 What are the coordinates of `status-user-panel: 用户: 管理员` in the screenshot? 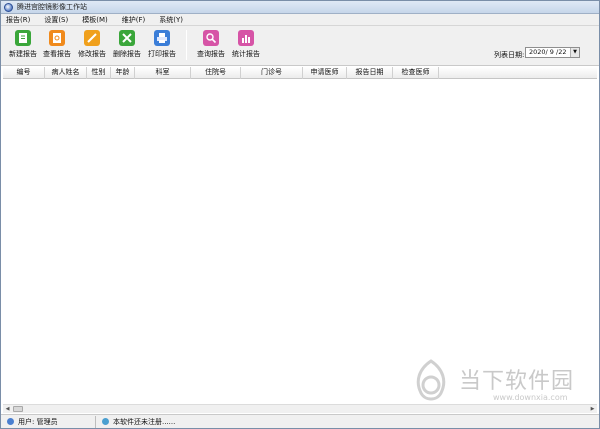 It's located at (48, 421).